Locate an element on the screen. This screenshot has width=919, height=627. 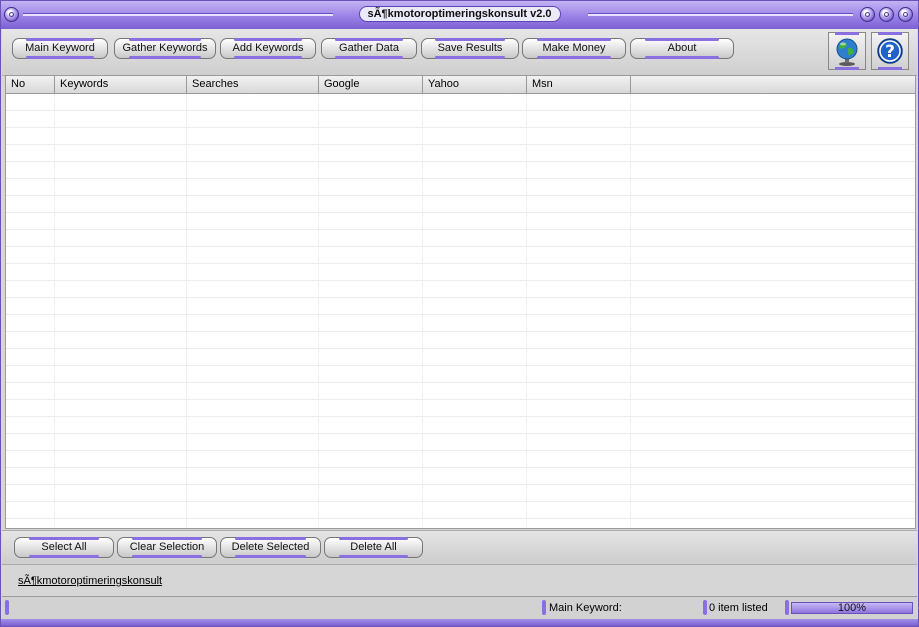
help-button: ? is located at coordinates (890, 51).